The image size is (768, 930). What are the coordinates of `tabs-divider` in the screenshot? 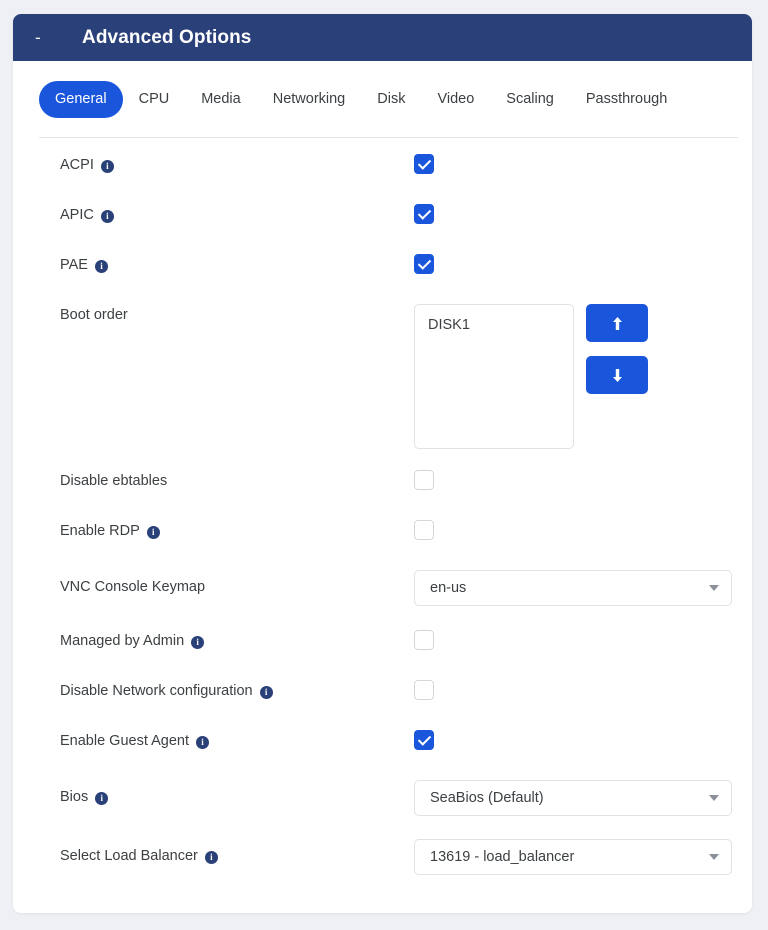 It's located at (388, 137).